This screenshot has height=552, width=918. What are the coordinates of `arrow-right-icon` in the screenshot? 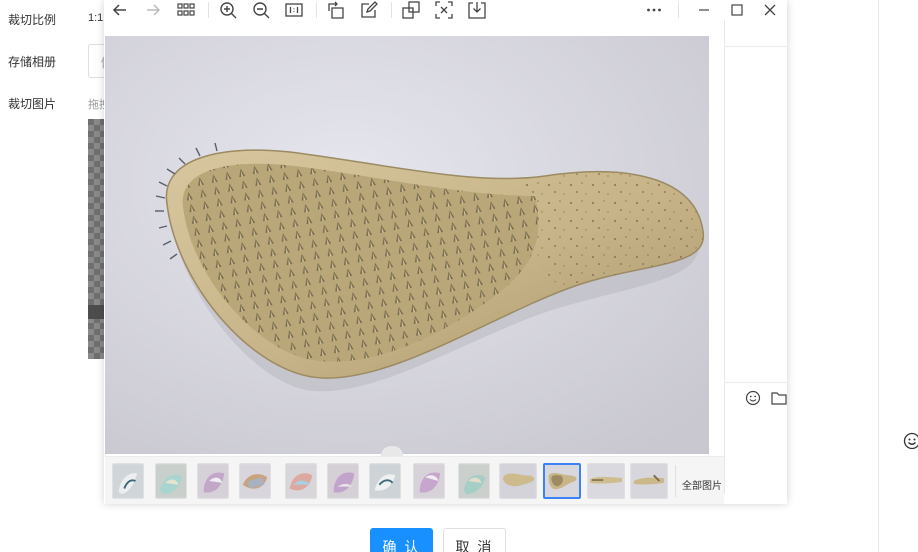 It's located at (153, 10).